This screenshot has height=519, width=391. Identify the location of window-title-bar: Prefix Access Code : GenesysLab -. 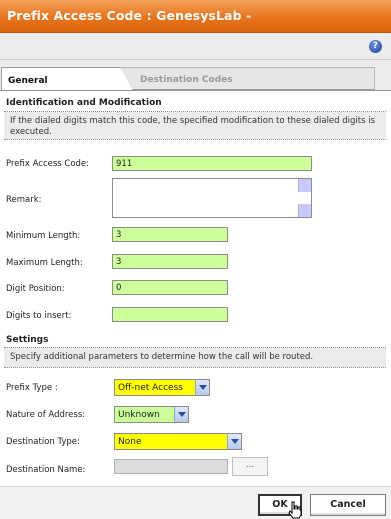
(195, 16).